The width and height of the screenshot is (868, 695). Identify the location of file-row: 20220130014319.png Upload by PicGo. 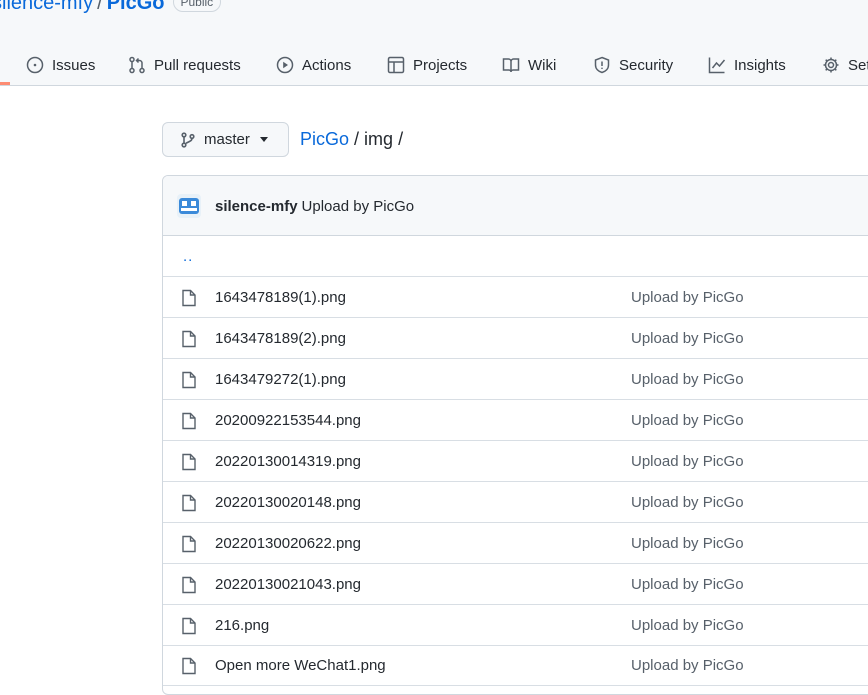
(515, 461).